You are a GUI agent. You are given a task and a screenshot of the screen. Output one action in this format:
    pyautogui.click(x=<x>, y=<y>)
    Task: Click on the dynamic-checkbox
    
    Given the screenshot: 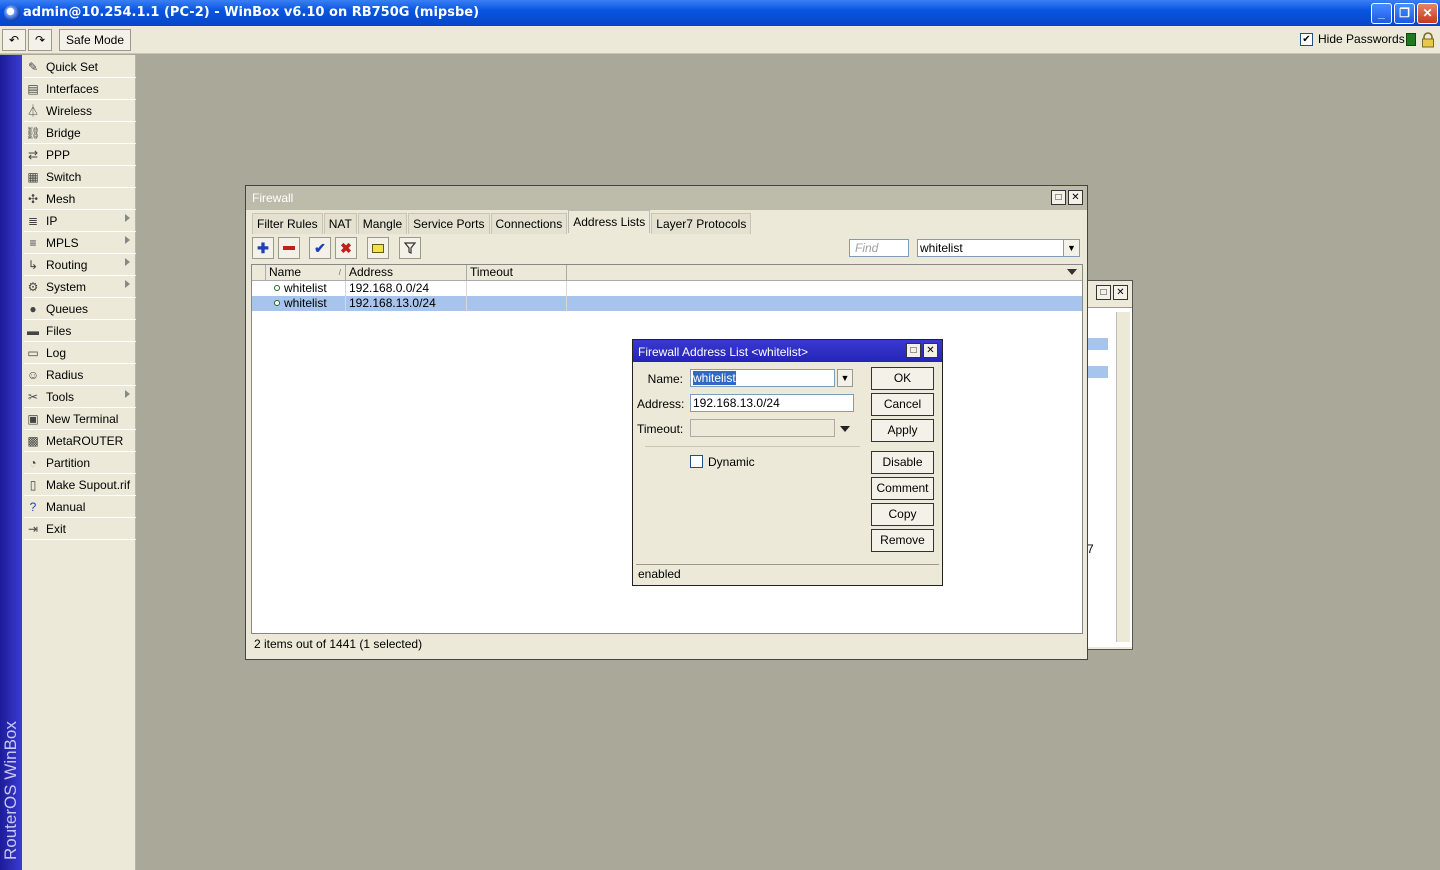 What is the action you would take?
    pyautogui.click(x=696, y=461)
    